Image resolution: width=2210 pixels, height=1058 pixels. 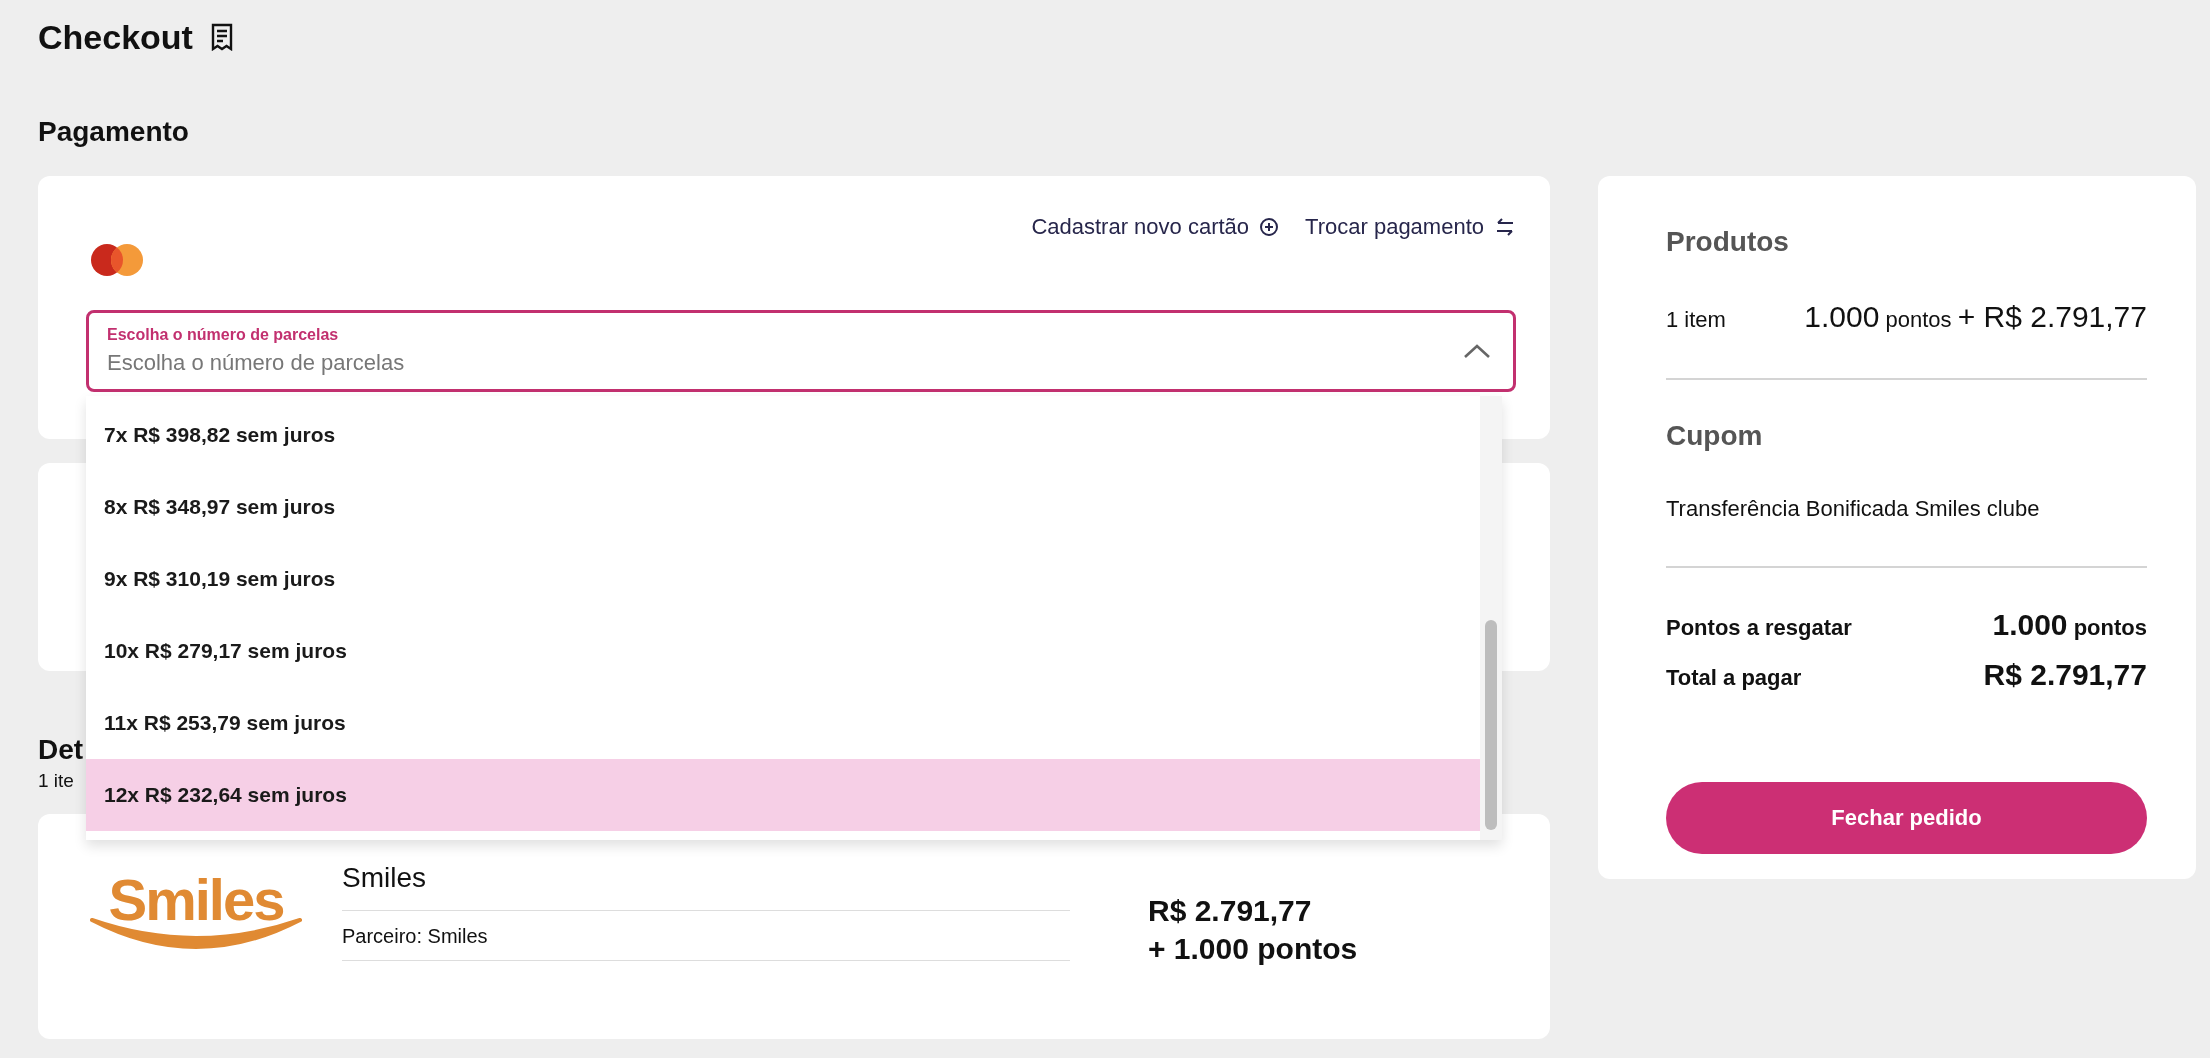 I want to click on installment-option: 10x R$ 279,17 sem juros, so click(x=783, y=651).